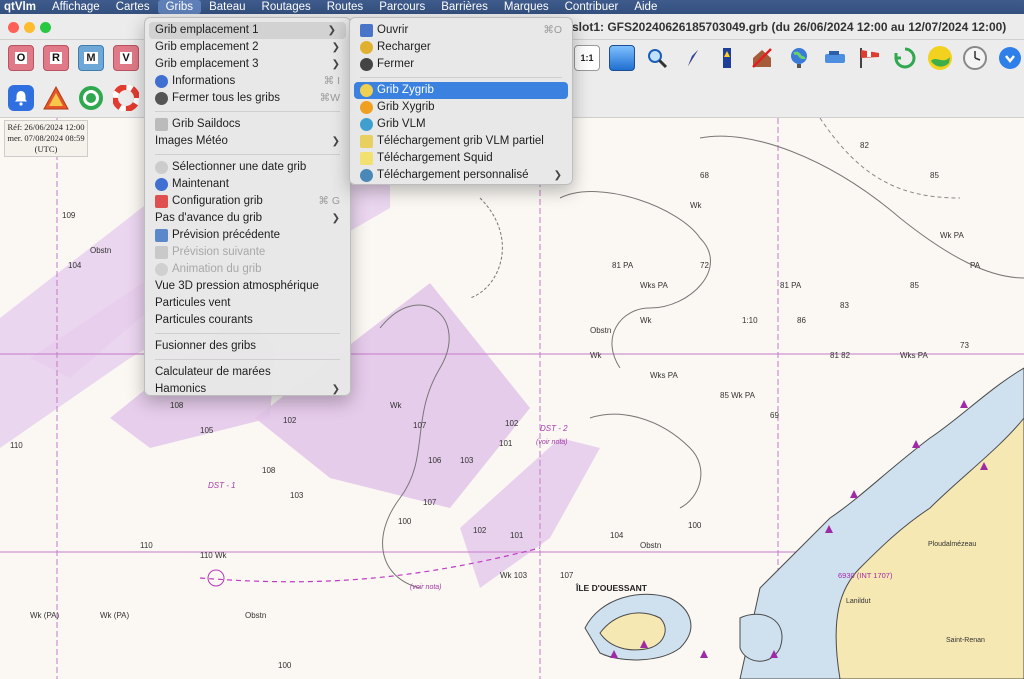  What do you see at coordinates (161, 184) in the screenshot?
I see `now-clock-icon` at bounding box center [161, 184].